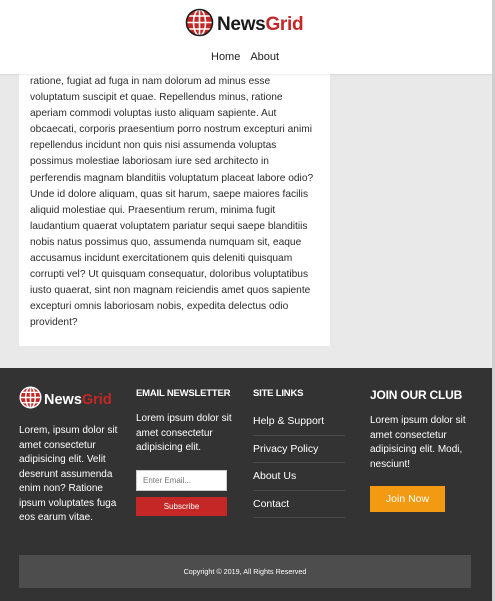  Describe the element at coordinates (78, 400) in the screenshot. I see `footer-brand-name: NewsGrid` at that location.